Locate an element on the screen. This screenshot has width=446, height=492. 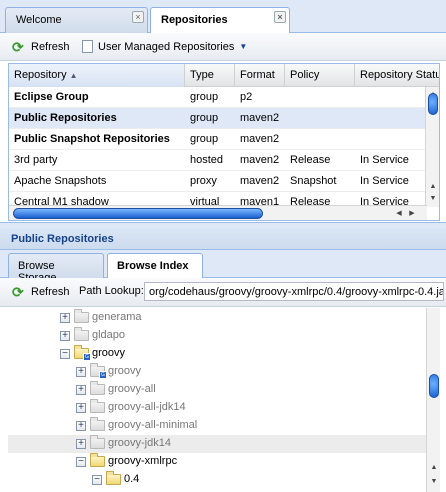
tab-browse-index: Browse Index is located at coordinates (155, 266).